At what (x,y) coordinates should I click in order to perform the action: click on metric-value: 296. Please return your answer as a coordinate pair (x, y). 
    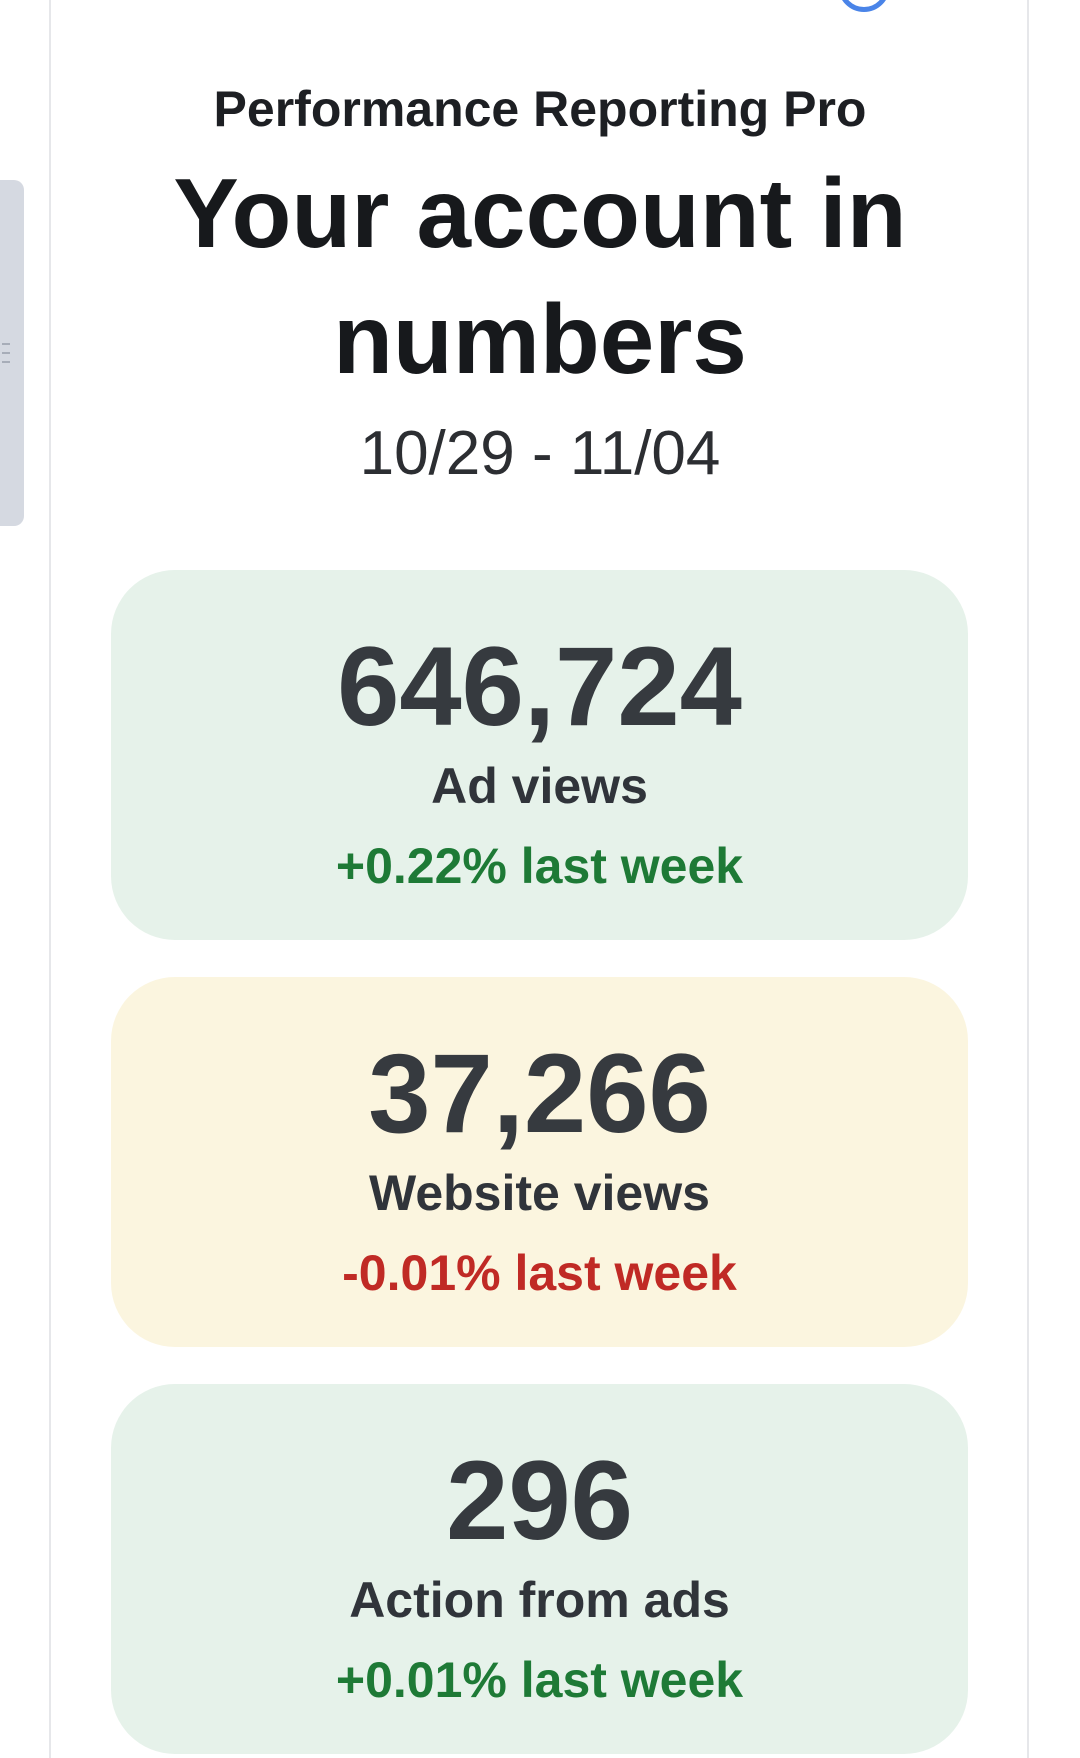
    Looking at the image, I should click on (539, 1500).